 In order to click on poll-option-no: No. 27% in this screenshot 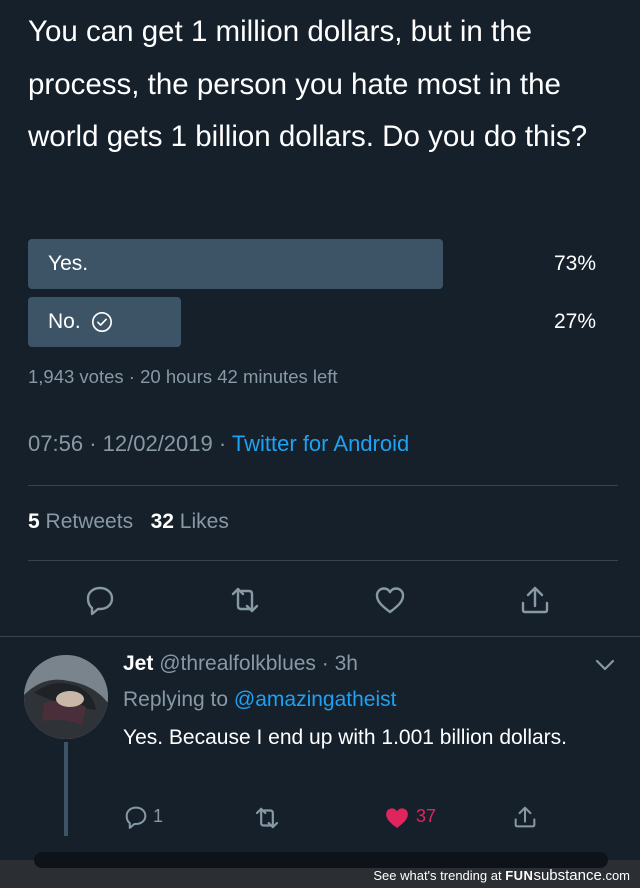, I will do `click(312, 322)`.